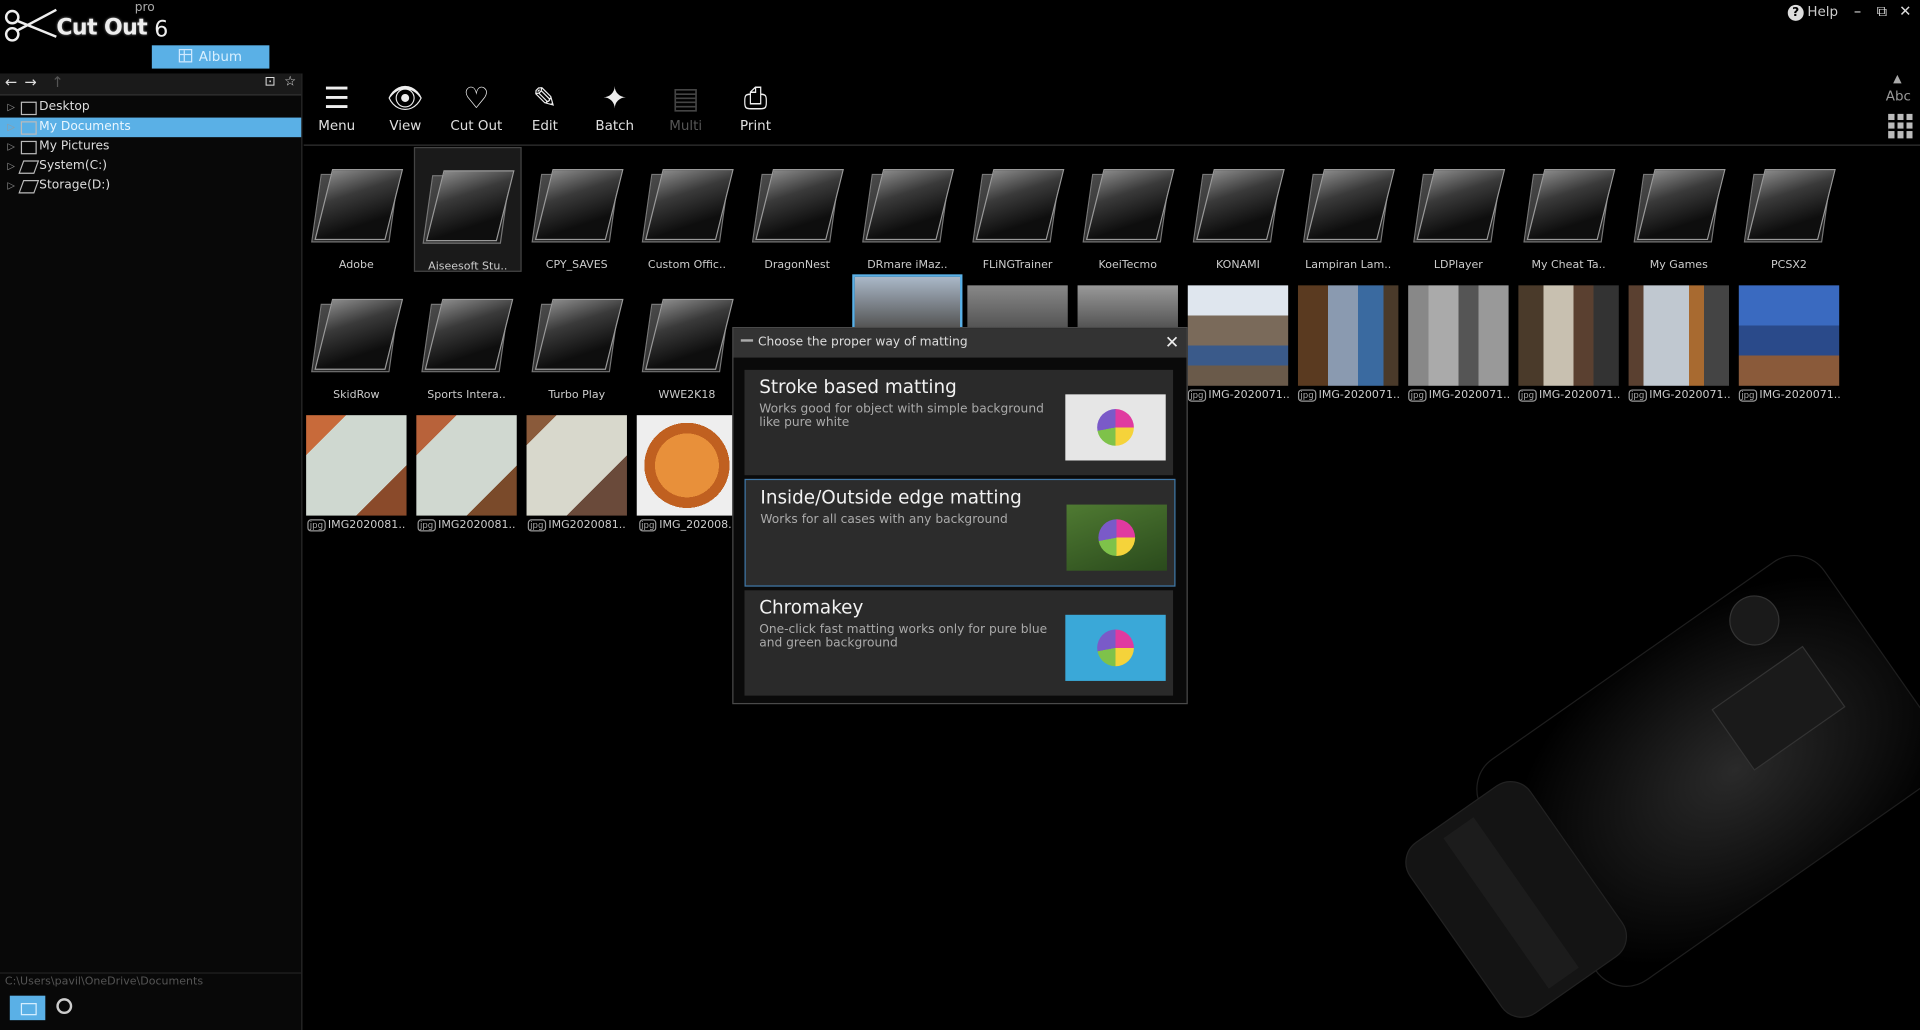 This screenshot has width=1920, height=1030. I want to click on folder-item: Lampiran Lam.., so click(1348, 209).